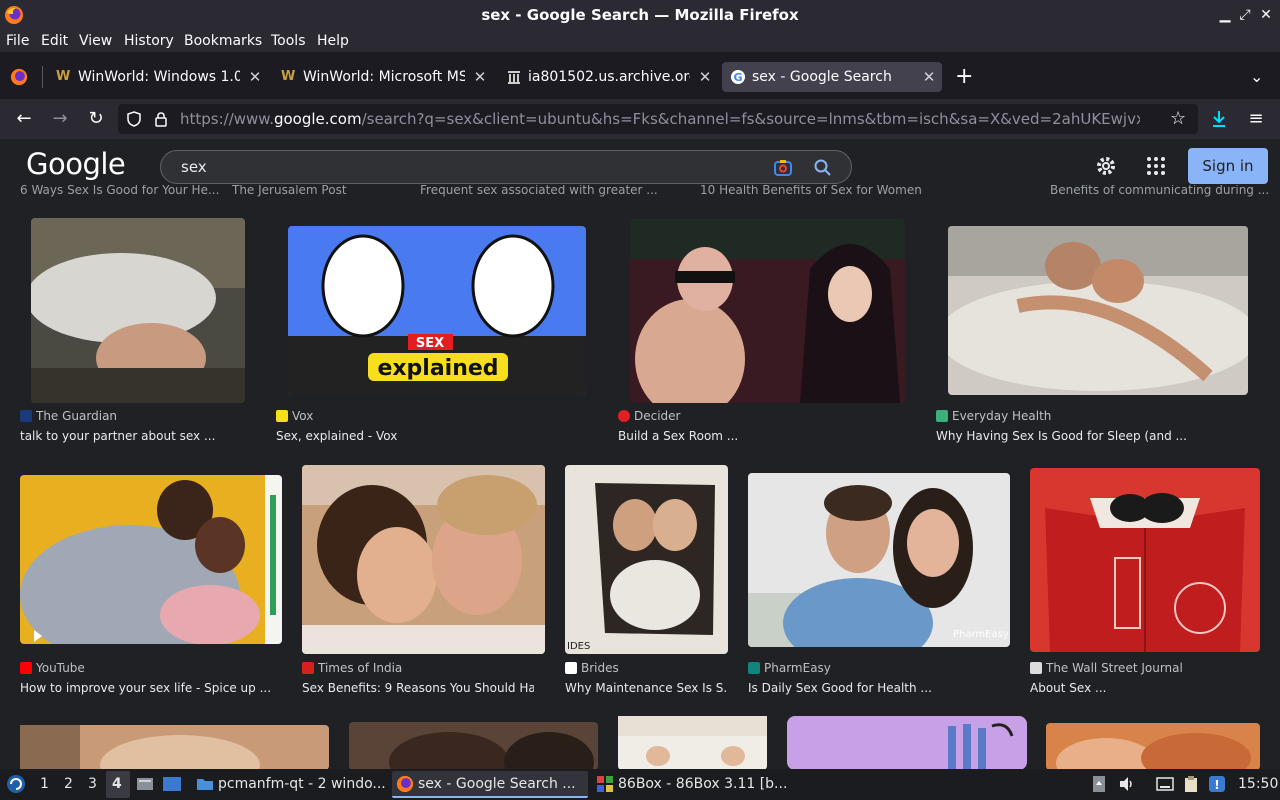  What do you see at coordinates (811, 191) in the screenshot?
I see `result-title: 10 Health Benefits of Sex for Women` at bounding box center [811, 191].